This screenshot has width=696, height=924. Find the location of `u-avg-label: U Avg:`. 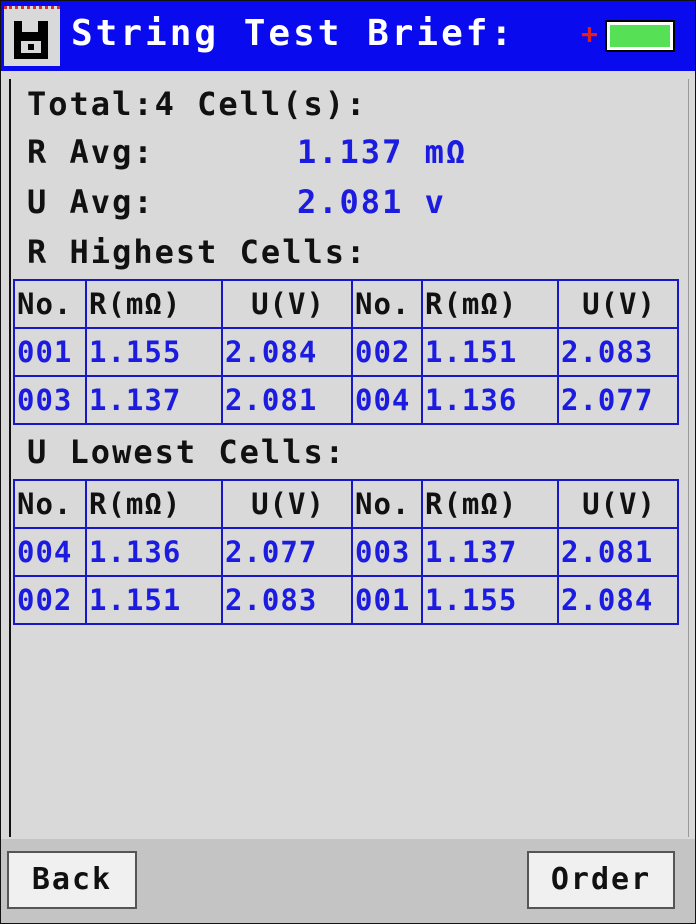

u-avg-label: U Avg: is located at coordinates (91, 202).